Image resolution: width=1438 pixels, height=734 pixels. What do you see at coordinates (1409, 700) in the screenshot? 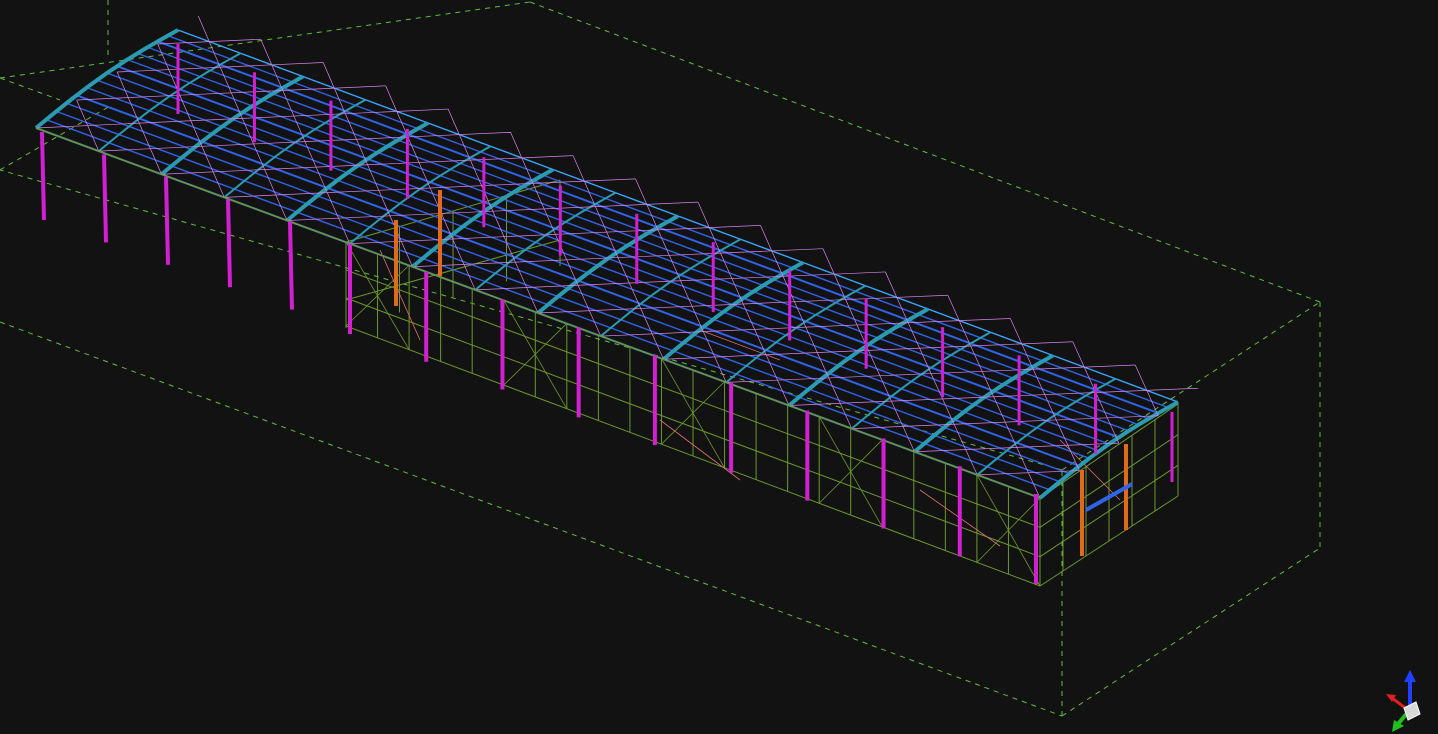
I see `axis-triad` at bounding box center [1409, 700].